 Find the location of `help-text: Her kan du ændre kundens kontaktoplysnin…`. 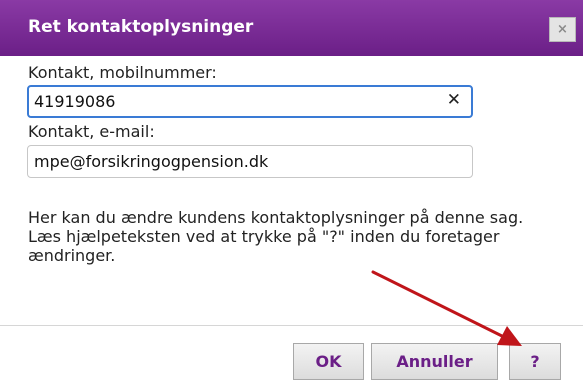

help-text: Her kan du ændre kundens kontaktoplysnin… is located at coordinates (276, 236).